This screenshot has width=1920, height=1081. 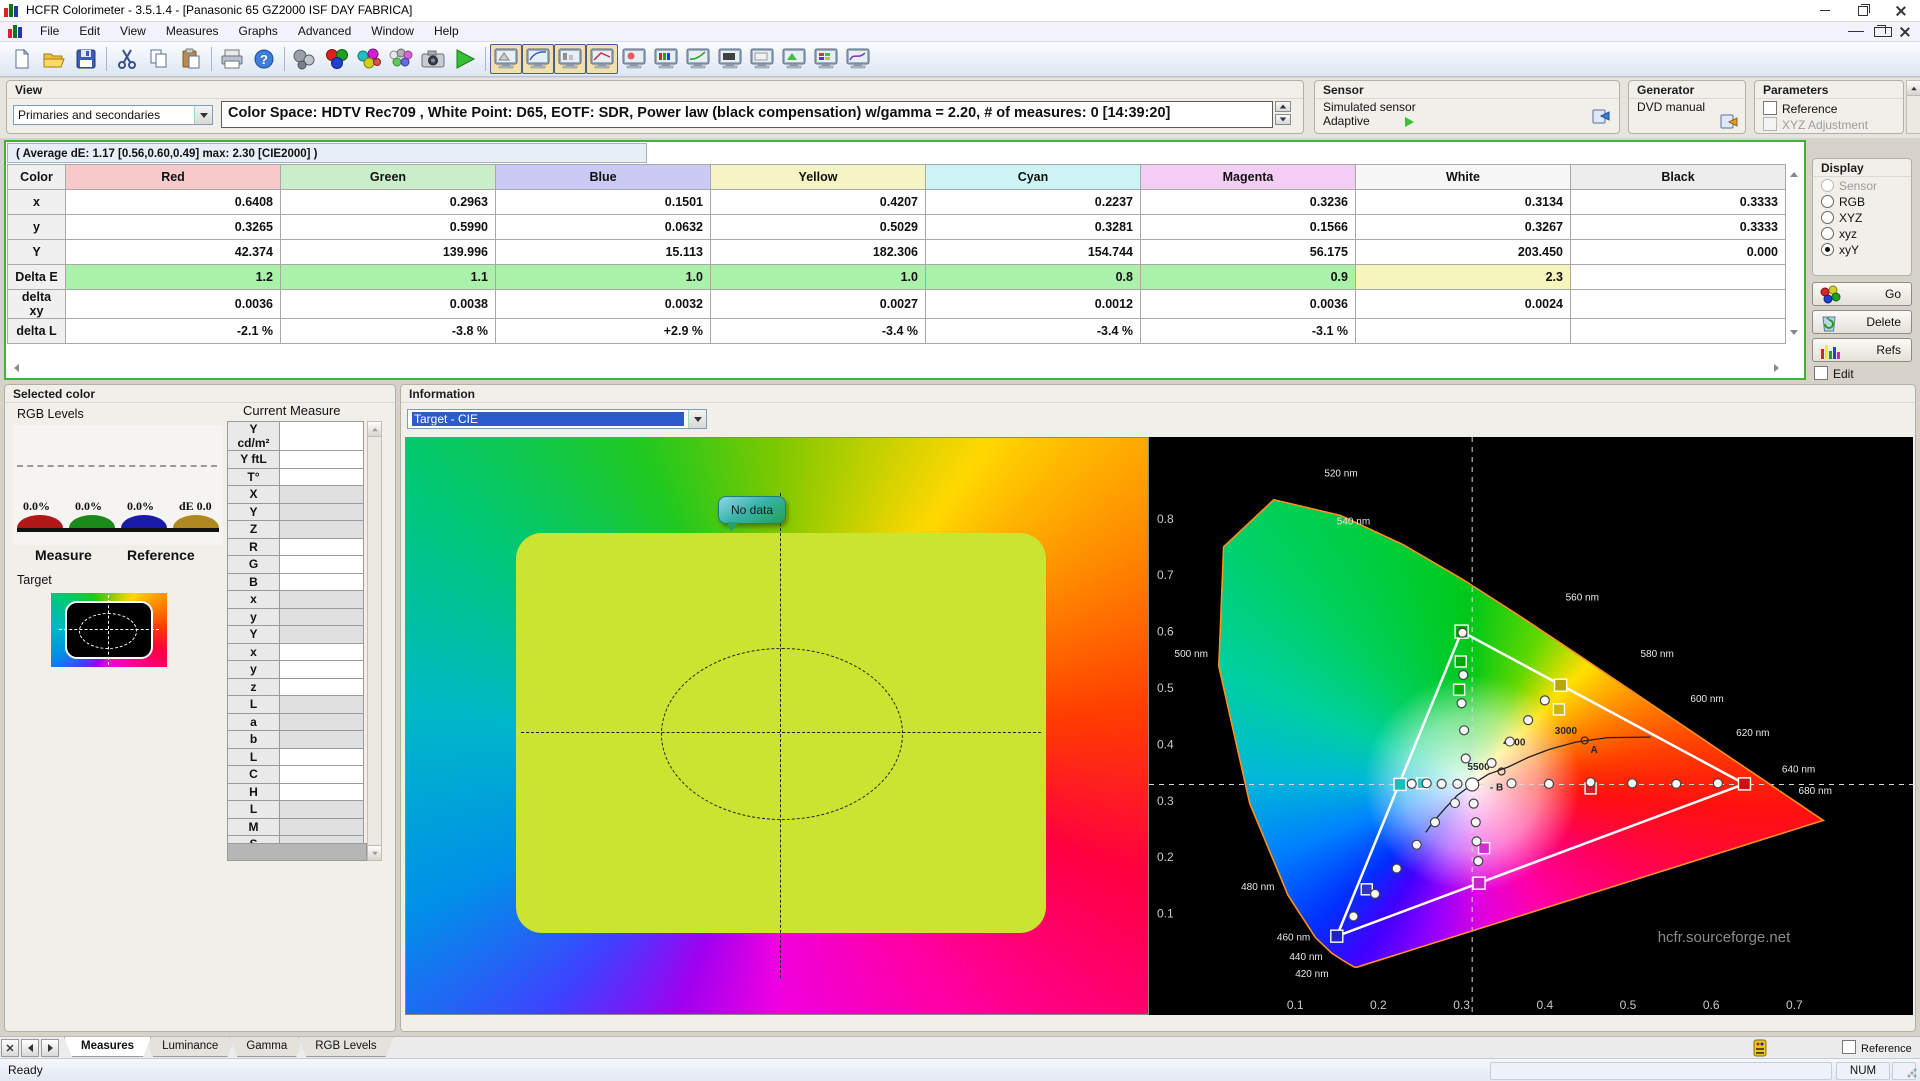 I want to click on go-button: Go, so click(x=1862, y=294).